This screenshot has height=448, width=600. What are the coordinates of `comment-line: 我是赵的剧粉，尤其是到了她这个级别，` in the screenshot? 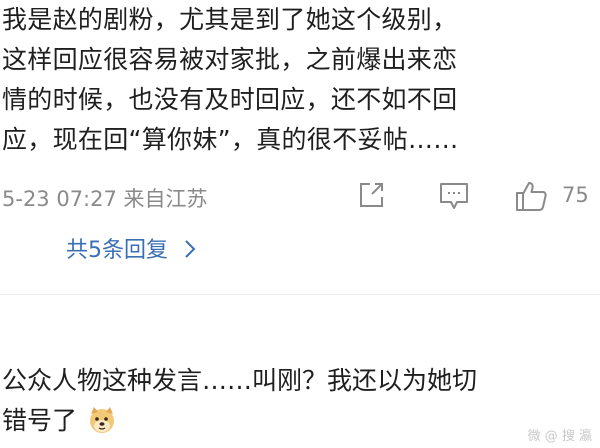 It's located at (230, 19).